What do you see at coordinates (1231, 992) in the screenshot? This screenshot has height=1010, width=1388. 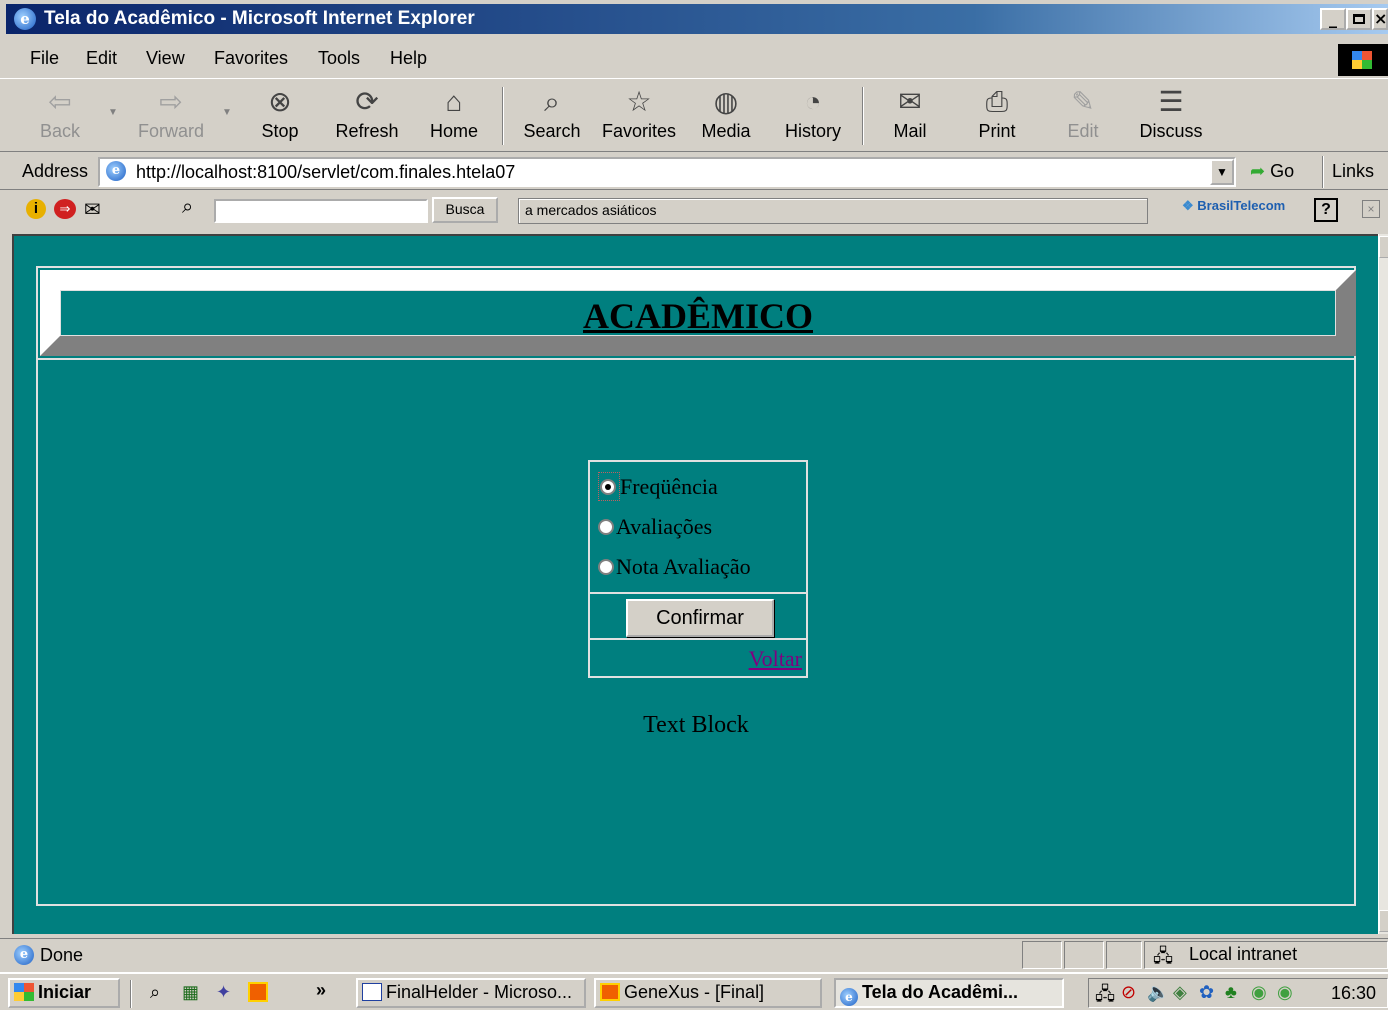 I see `tray-tree-icon: ♣` at bounding box center [1231, 992].